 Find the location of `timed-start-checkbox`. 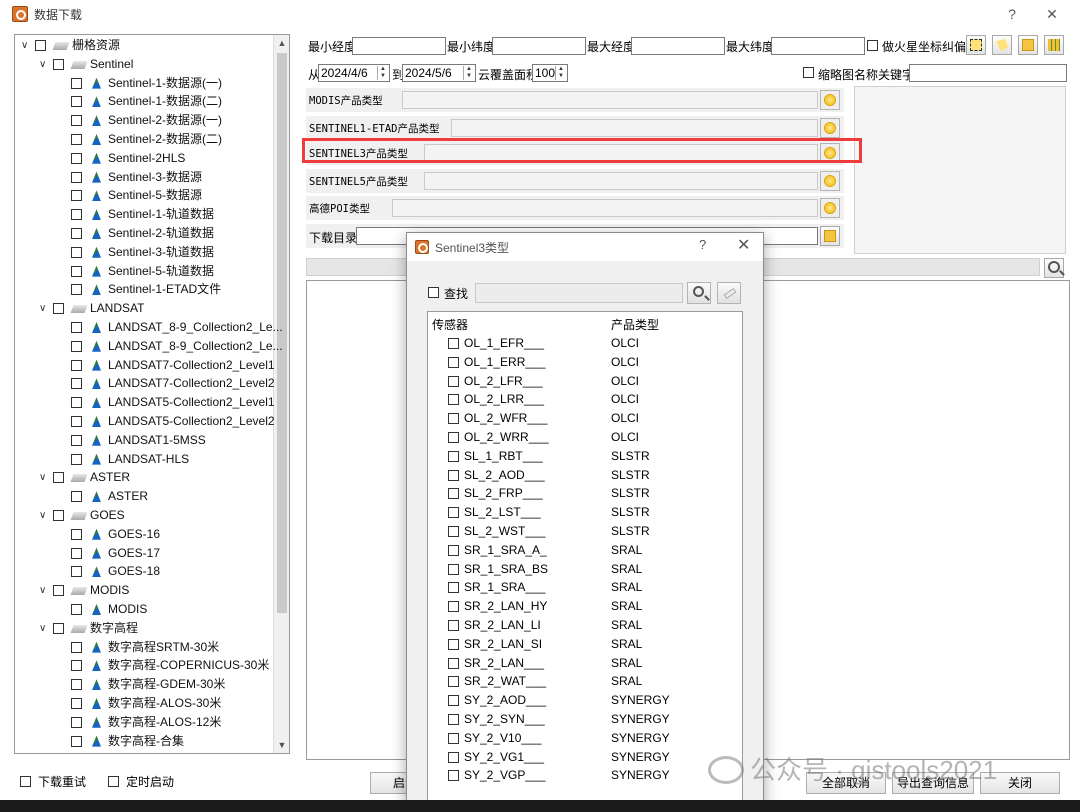

timed-start-checkbox is located at coordinates (113, 781).